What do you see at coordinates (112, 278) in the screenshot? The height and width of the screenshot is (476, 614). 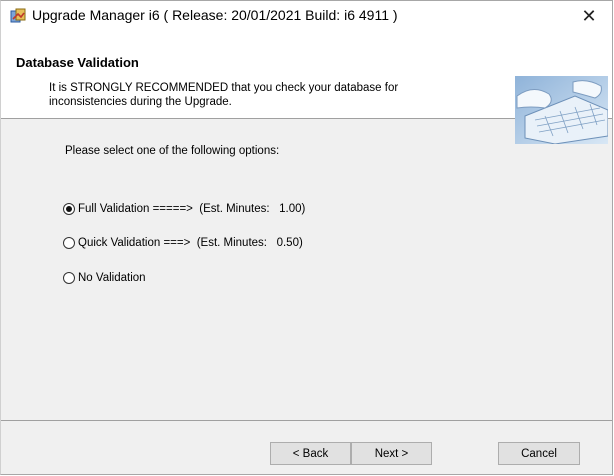 I see `option-label: No Validation` at bounding box center [112, 278].